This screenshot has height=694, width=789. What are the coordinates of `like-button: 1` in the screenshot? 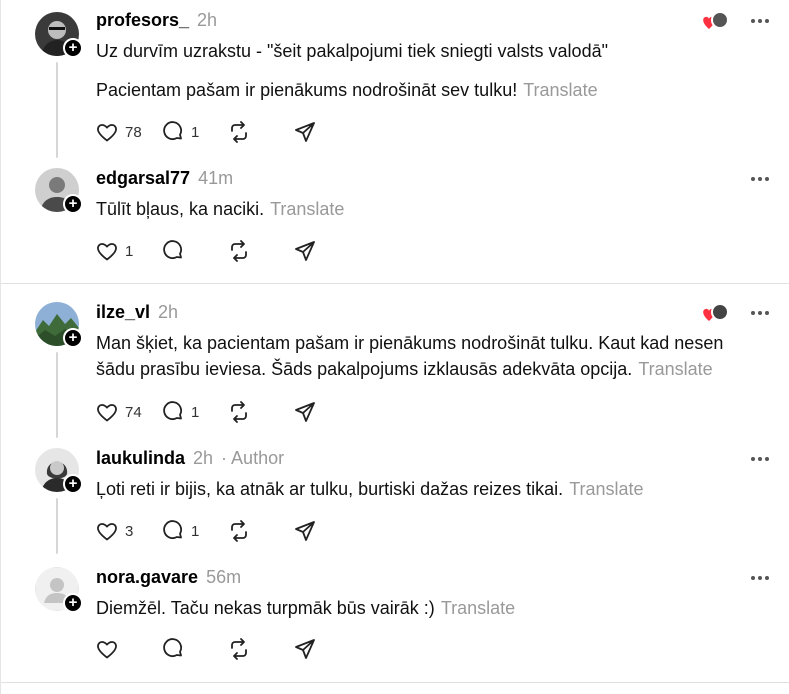 It's located at (121, 251).